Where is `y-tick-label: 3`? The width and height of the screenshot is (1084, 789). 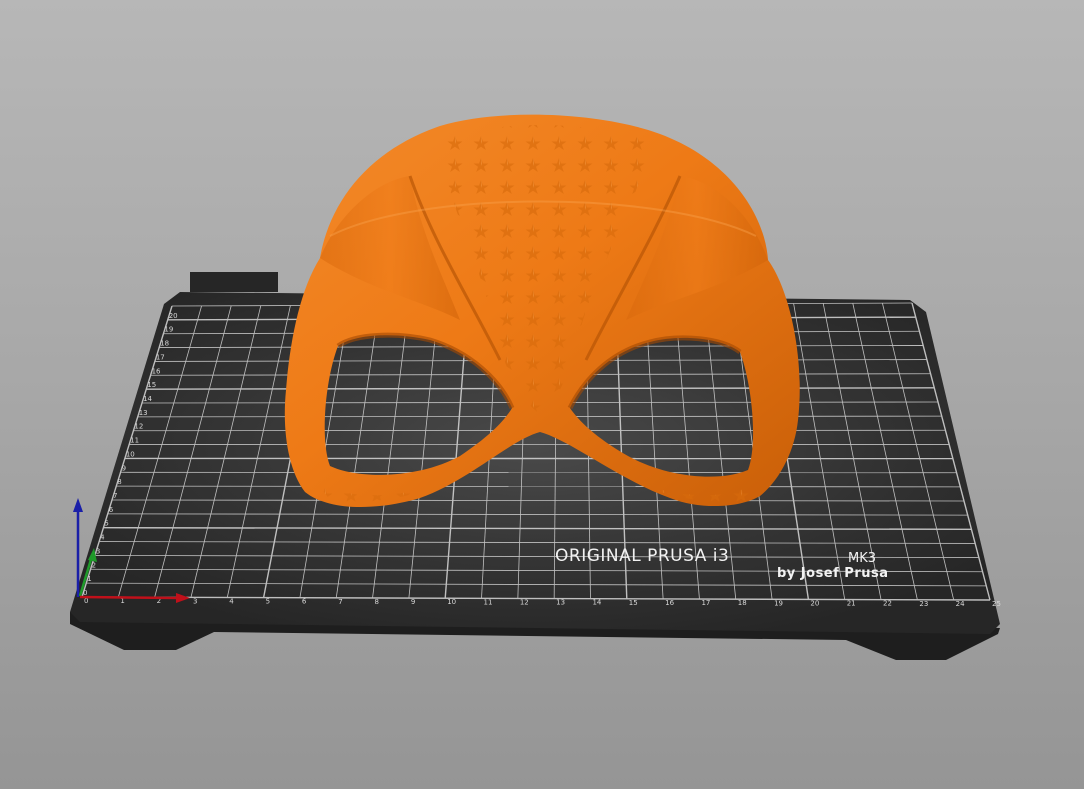 y-tick-label: 3 is located at coordinates (98, 551).